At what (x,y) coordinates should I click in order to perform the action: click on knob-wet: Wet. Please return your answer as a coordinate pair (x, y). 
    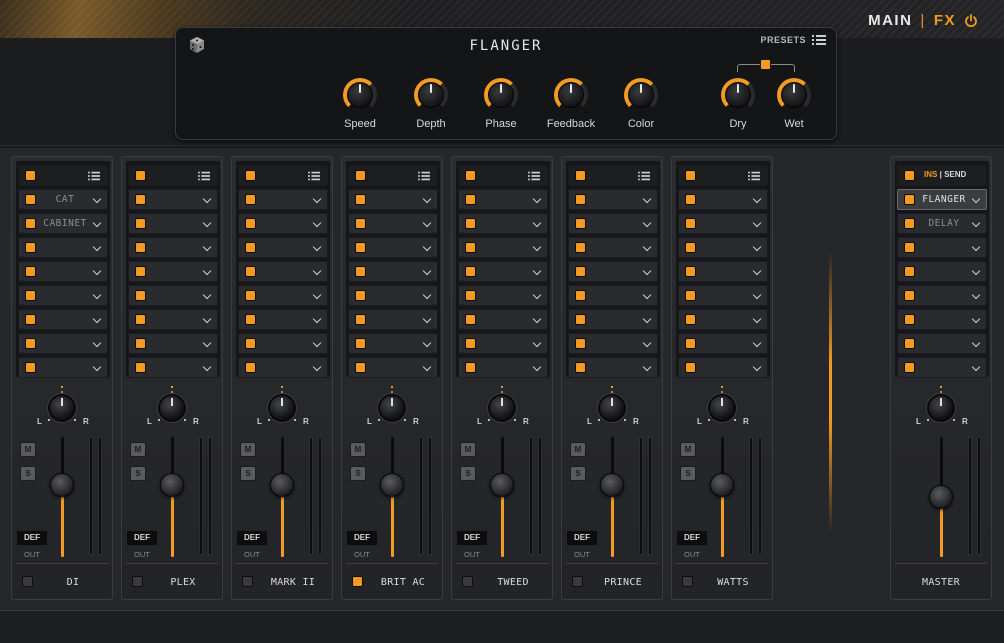
    Looking at the image, I should click on (794, 104).